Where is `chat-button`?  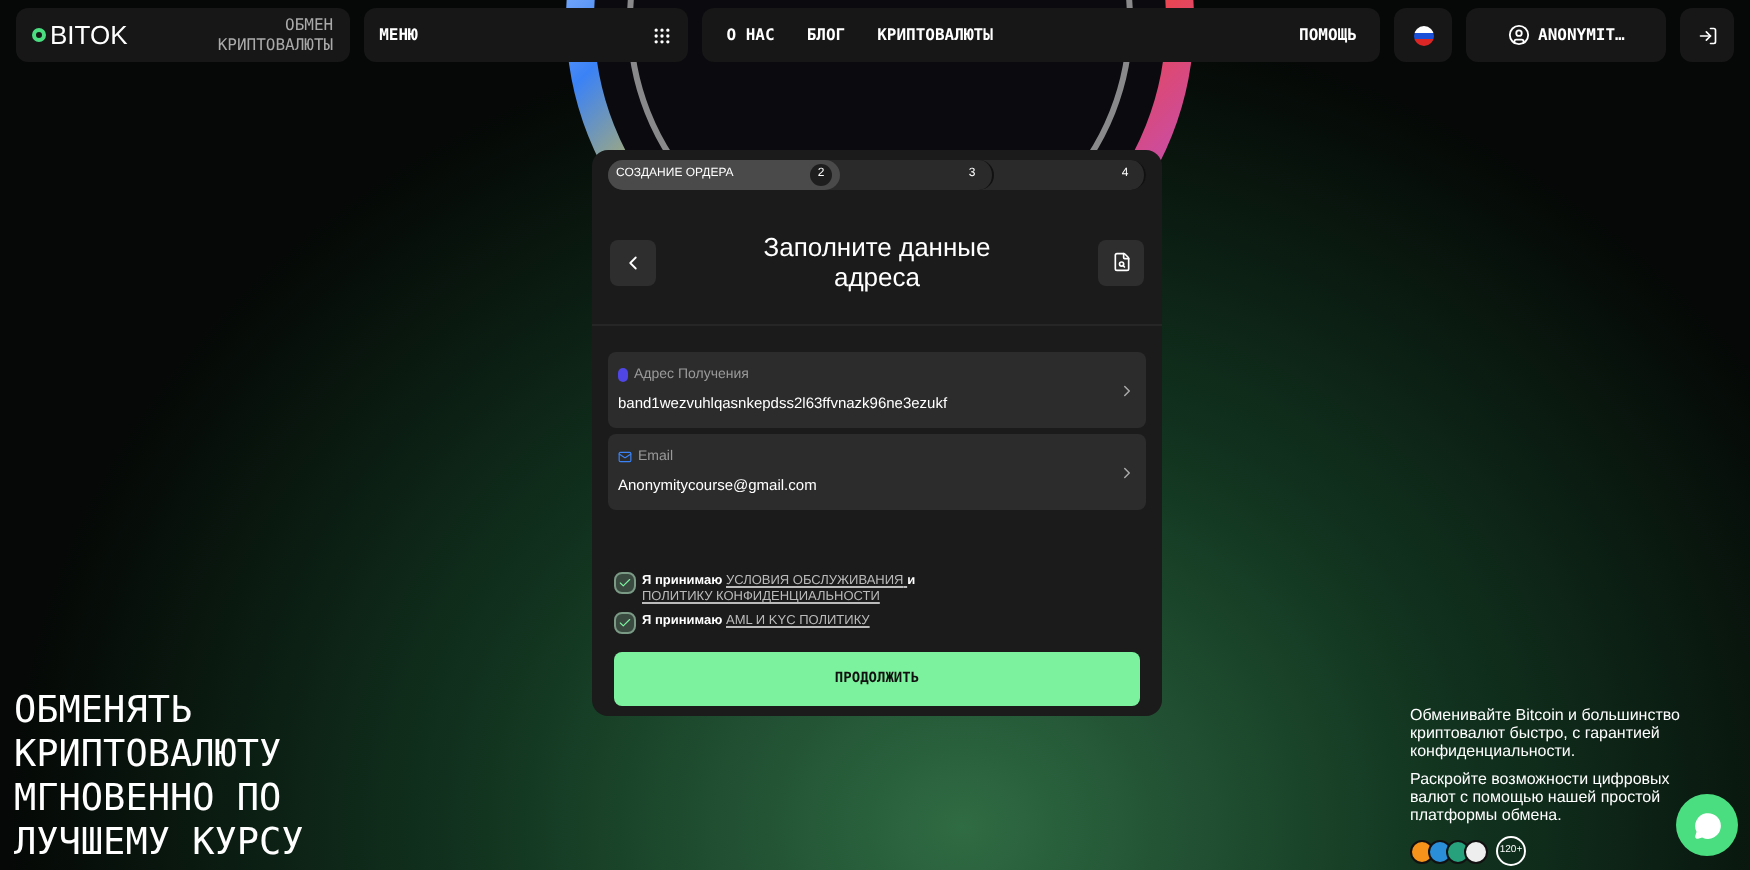
chat-button is located at coordinates (1707, 825).